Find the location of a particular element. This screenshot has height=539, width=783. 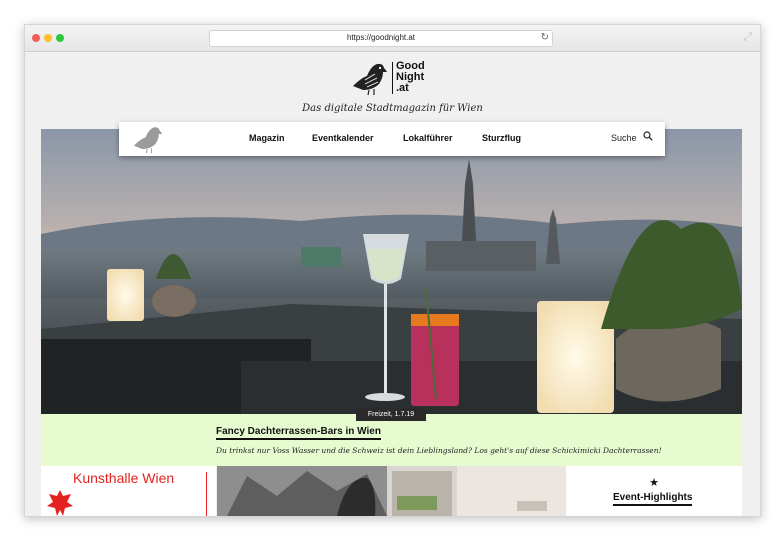

address-url: https://goodnight.at is located at coordinates (381, 37).